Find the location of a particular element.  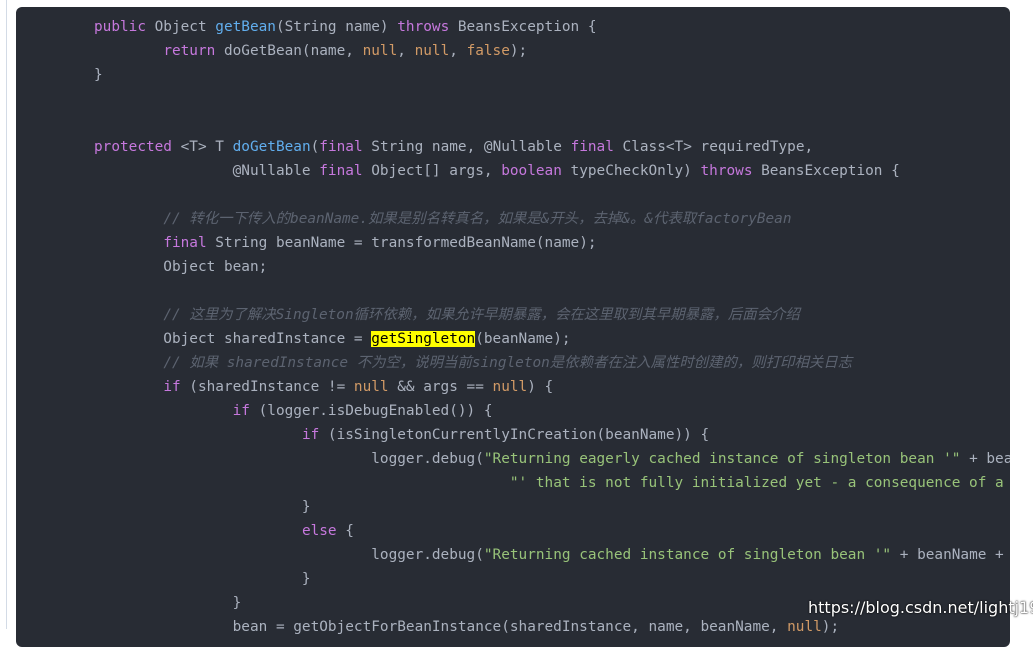

keyword-token: else is located at coordinates (319, 531).